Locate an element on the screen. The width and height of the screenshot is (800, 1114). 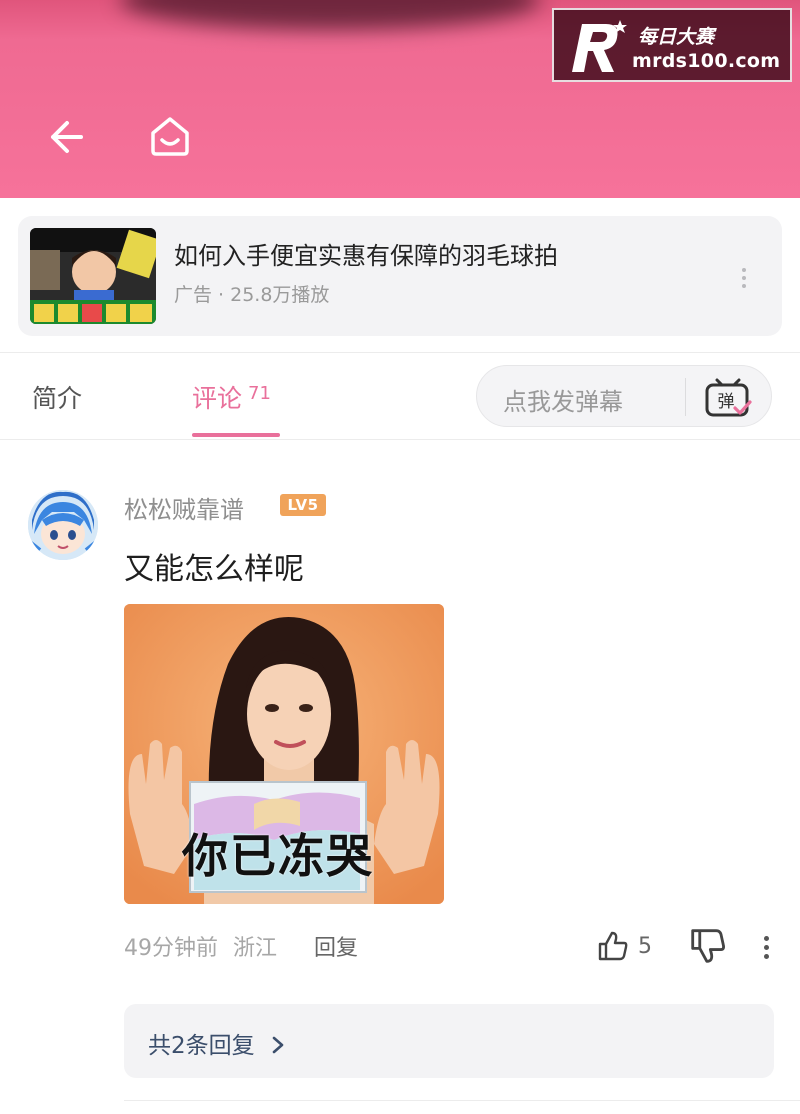
top-shadow is located at coordinates (330, 15).